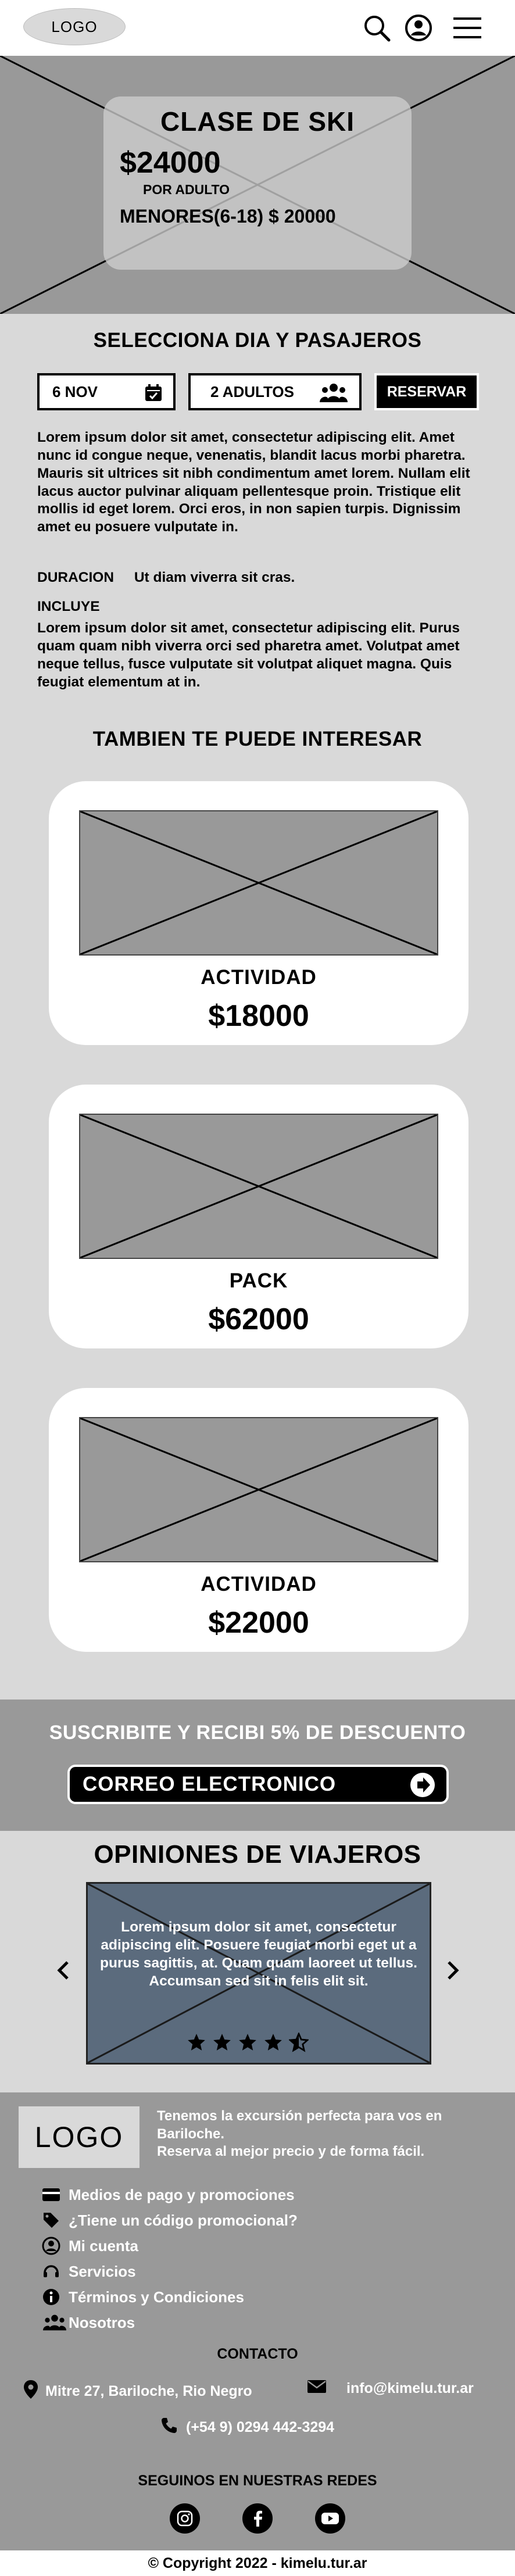 This screenshot has height=2576, width=515. Describe the element at coordinates (422, 1788) in the screenshot. I see `submit-arrow-icon` at that location.